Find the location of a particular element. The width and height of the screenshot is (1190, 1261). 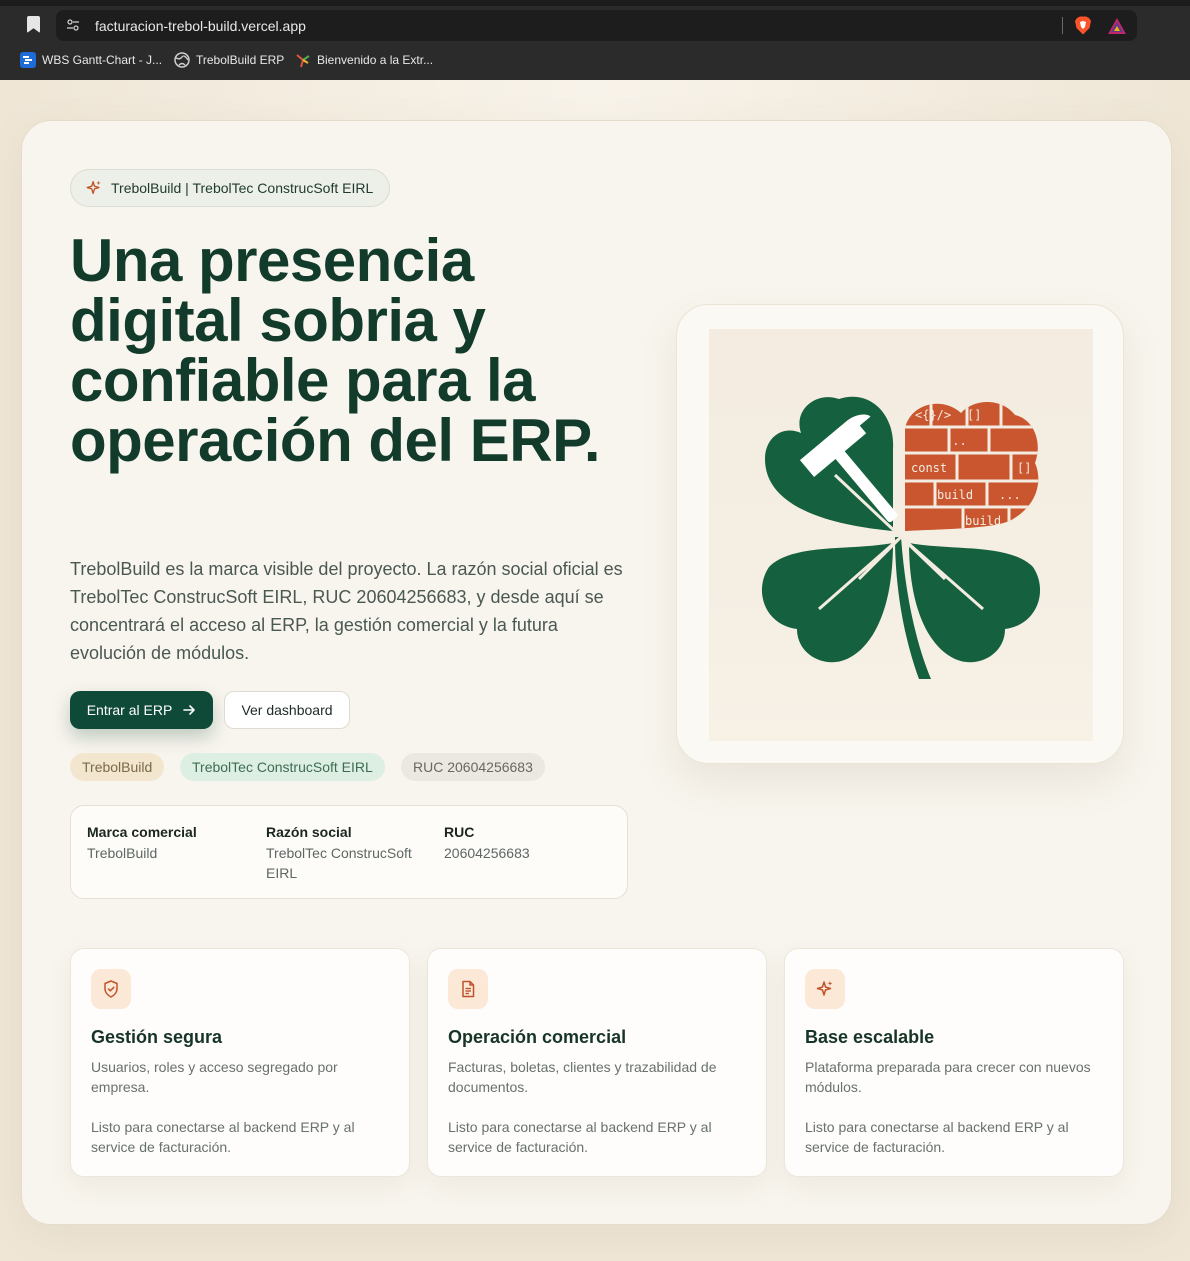

brave-shields-icon is located at coordinates (1083, 25).